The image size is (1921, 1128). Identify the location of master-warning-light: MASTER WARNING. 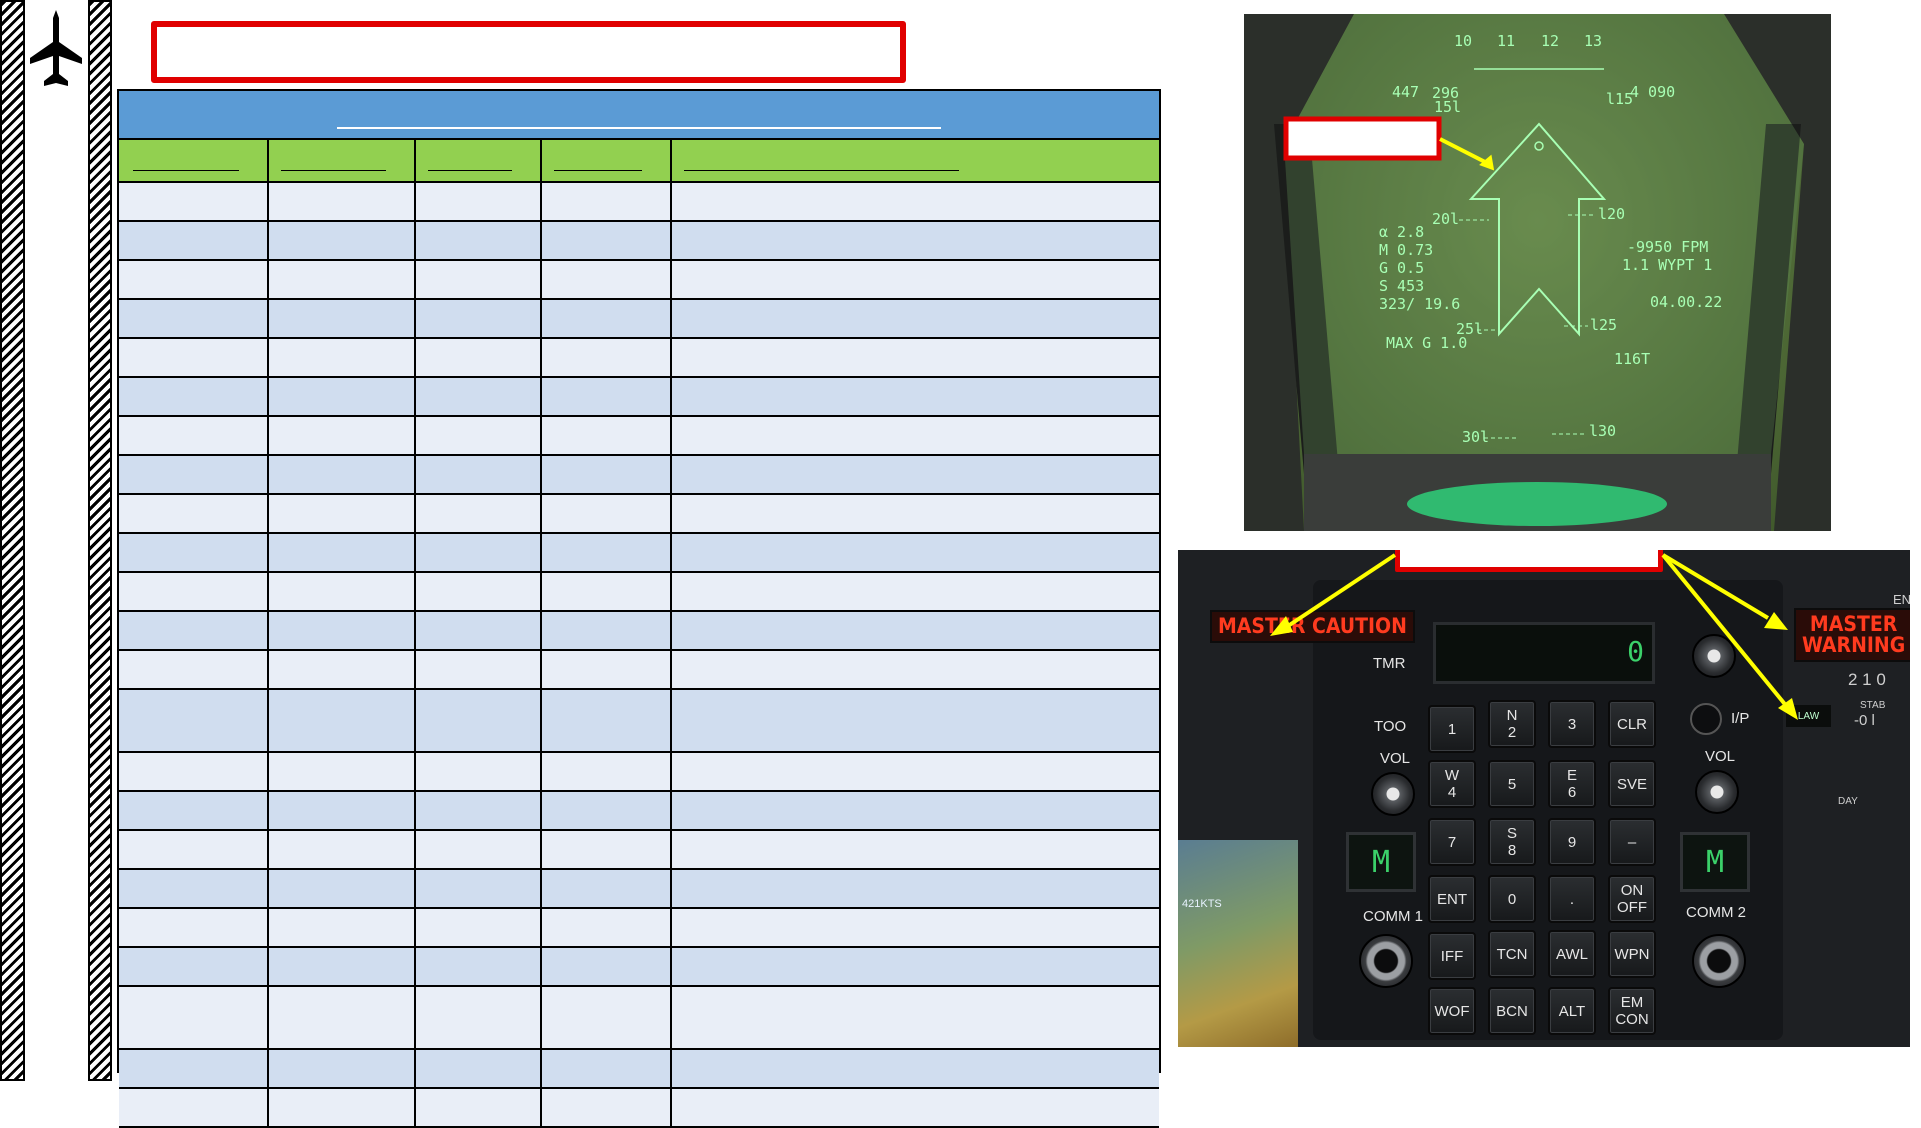
(1852, 635).